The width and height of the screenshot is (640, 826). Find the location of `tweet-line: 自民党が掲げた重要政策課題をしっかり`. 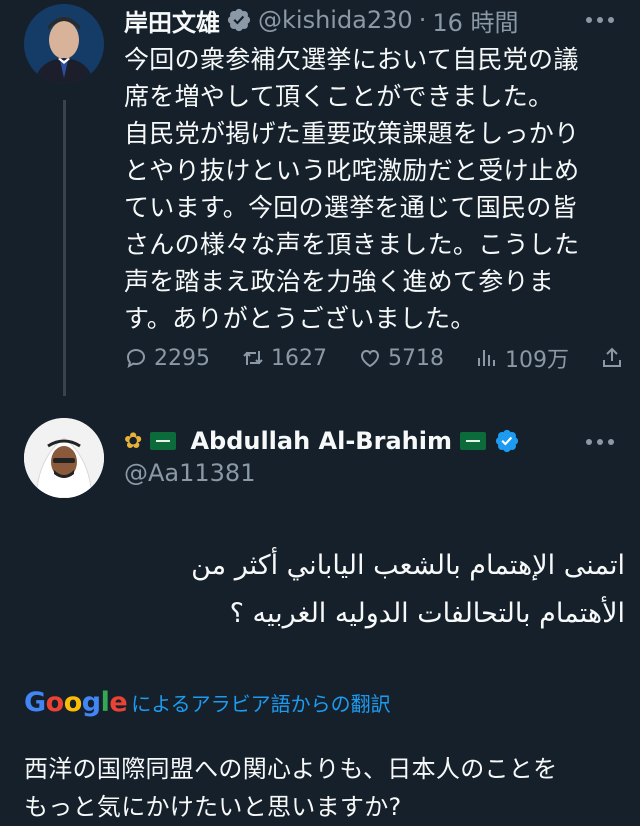

tweet-line: 自民党が掲げた重要政策課題をしっかり is located at coordinates (352, 133).